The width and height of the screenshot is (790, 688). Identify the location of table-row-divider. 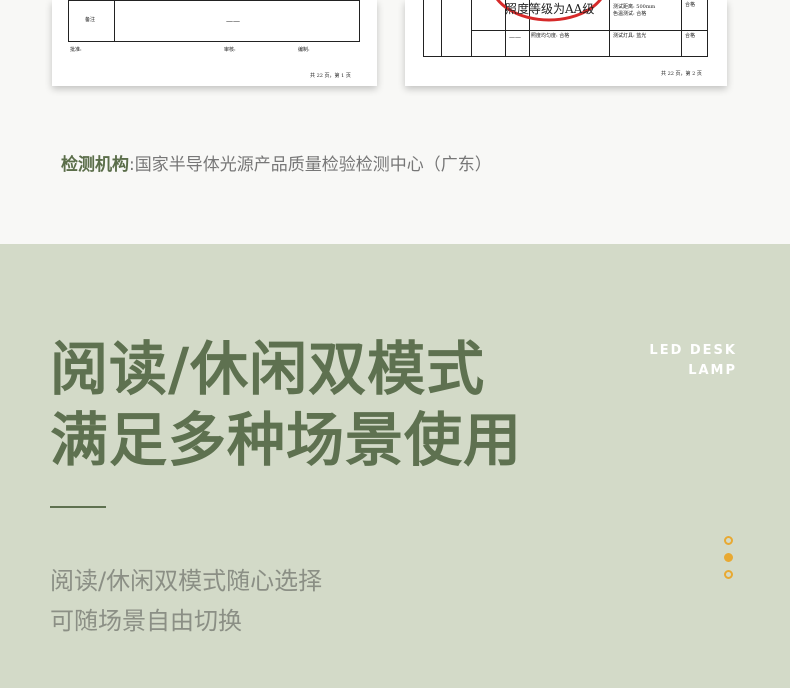
(589, 30).